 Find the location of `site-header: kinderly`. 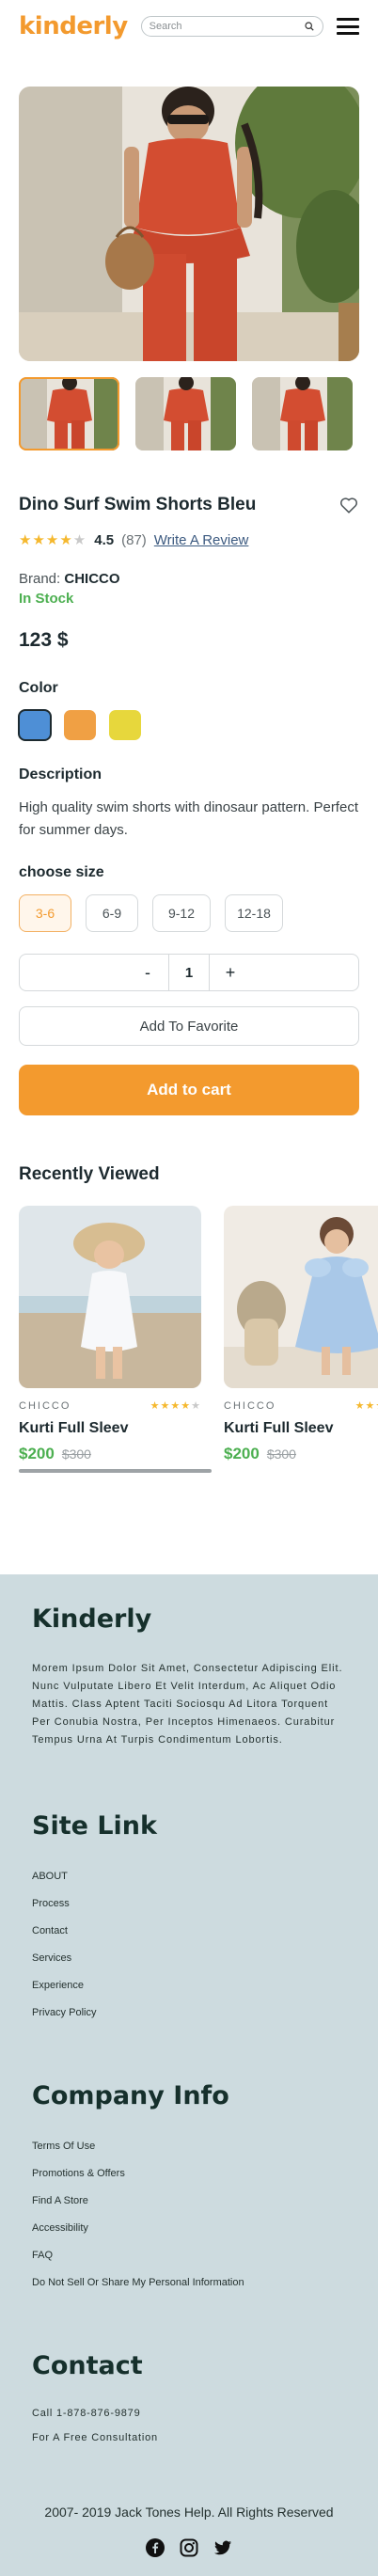

site-header: kinderly is located at coordinates (189, 26).